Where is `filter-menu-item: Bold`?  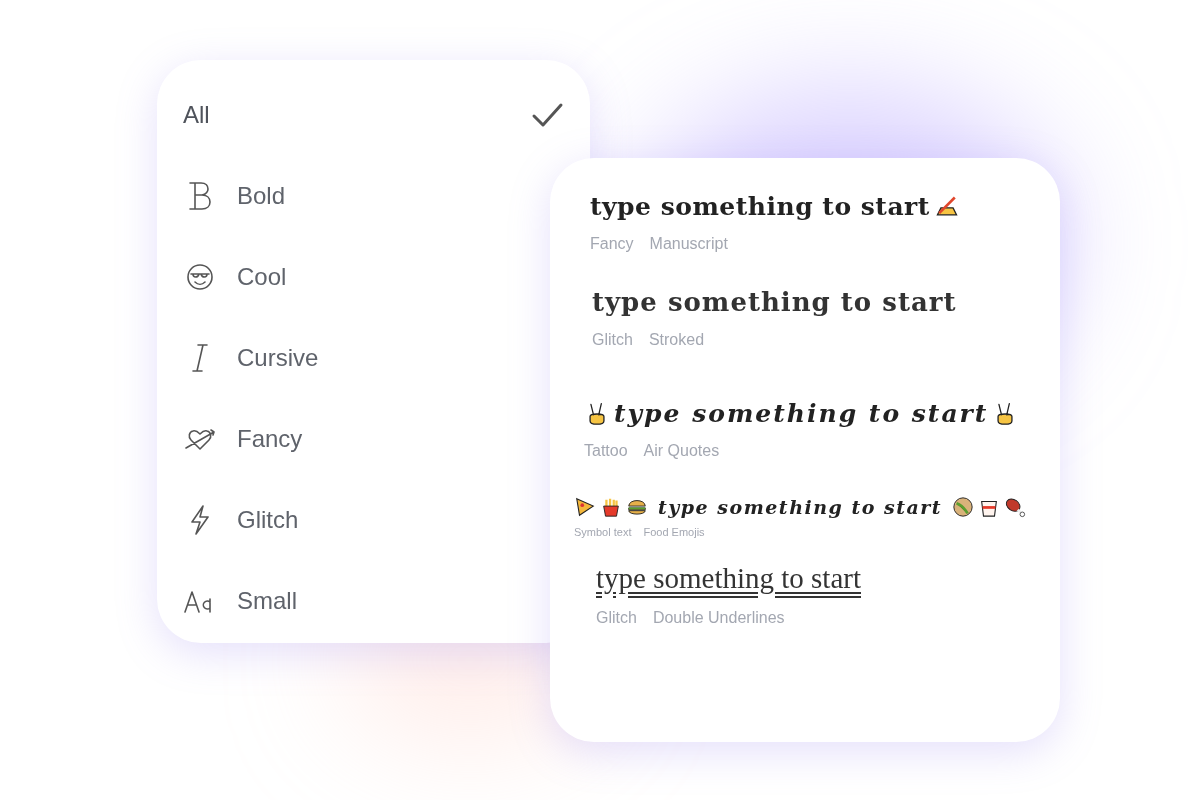 filter-menu-item: Bold is located at coordinates (238, 195).